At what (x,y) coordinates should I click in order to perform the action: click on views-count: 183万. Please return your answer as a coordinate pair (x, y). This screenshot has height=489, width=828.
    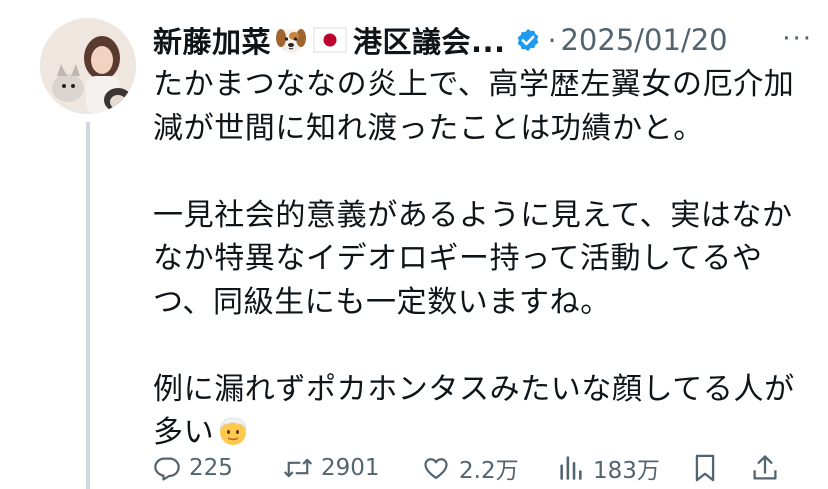
    Looking at the image, I should click on (626, 471).